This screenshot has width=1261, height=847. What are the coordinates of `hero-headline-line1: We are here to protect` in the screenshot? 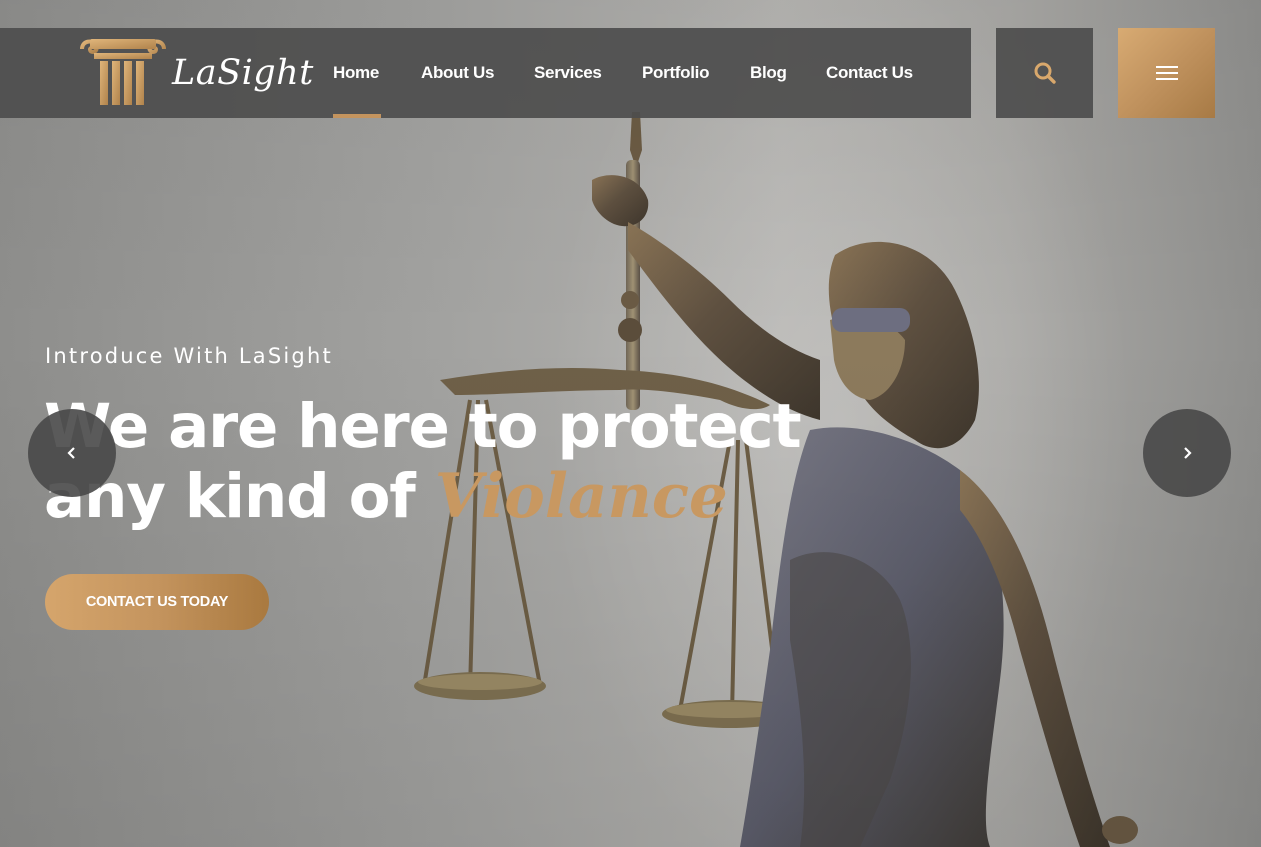 It's located at (423, 426).